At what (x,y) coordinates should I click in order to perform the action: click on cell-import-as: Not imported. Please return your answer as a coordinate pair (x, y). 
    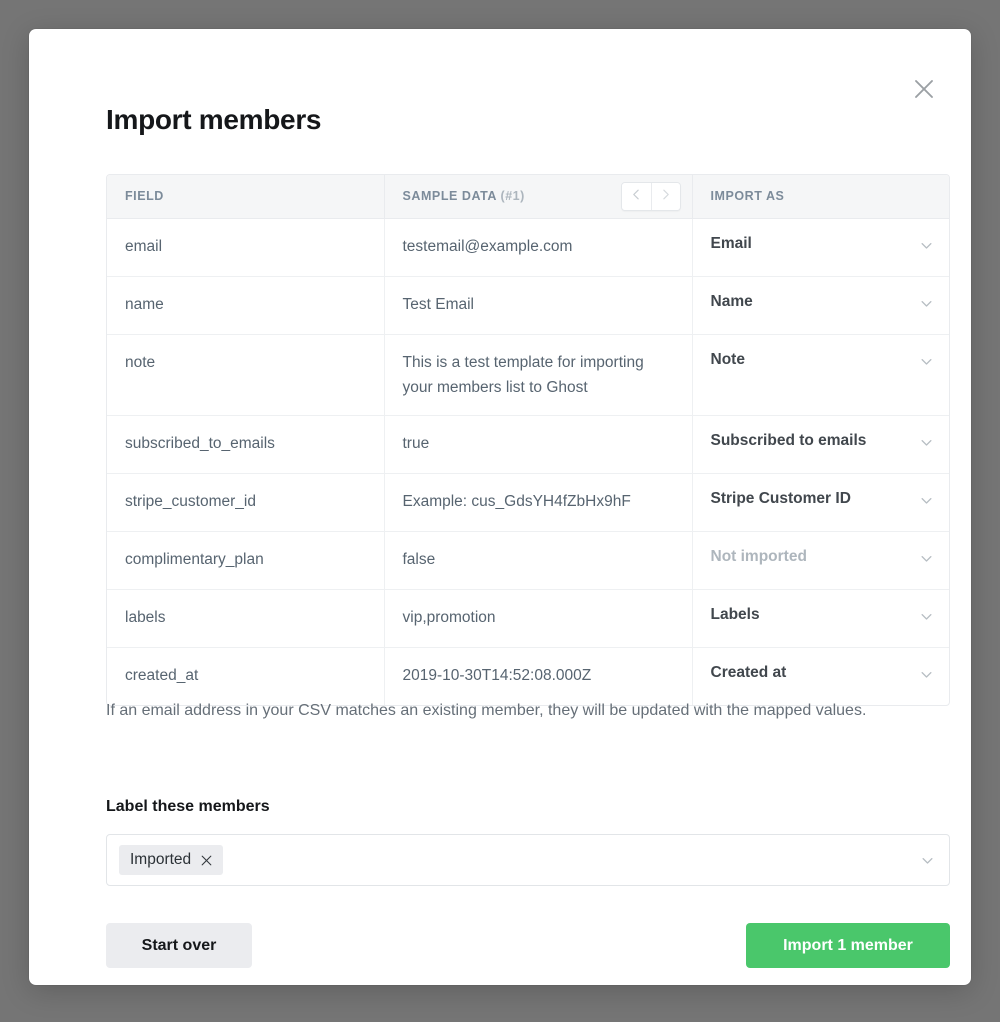
    Looking at the image, I should click on (821, 561).